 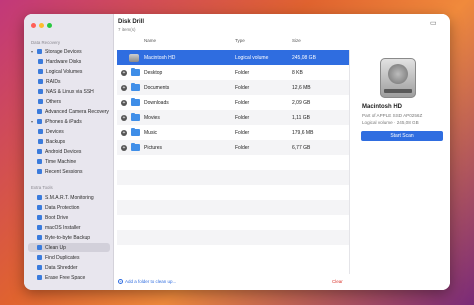 I want to click on minimize-button, so click(x=41, y=25).